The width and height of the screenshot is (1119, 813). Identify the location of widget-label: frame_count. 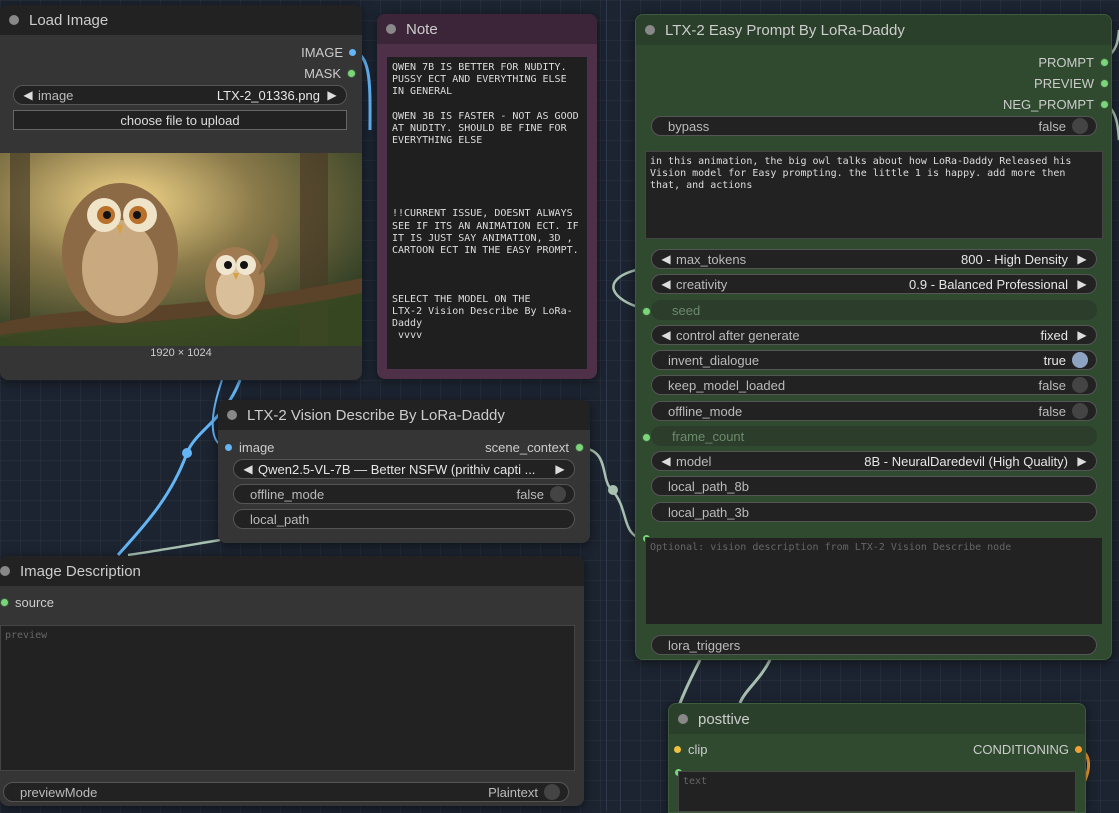
(708, 436).